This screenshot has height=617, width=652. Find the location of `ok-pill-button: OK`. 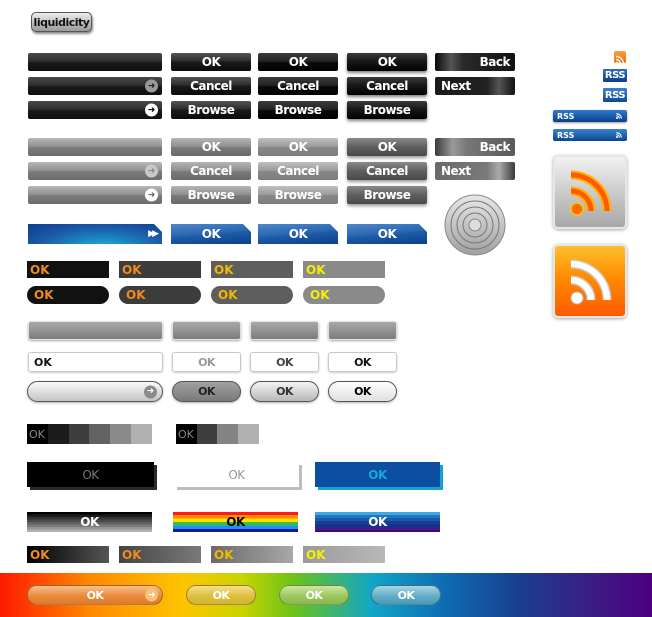

ok-pill-button: OK is located at coordinates (284, 391).